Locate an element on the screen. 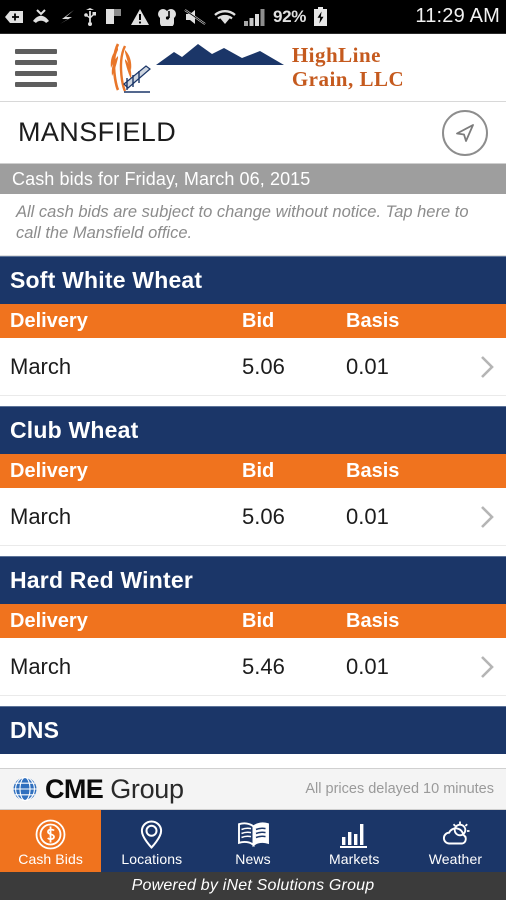 Image resolution: width=506 pixels, height=900 pixels. signal-bars-icon is located at coordinates (254, 17).